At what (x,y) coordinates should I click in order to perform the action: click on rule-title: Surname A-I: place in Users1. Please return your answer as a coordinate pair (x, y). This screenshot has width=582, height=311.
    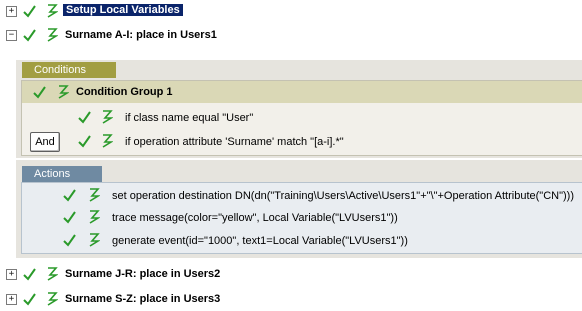
    Looking at the image, I should click on (141, 35).